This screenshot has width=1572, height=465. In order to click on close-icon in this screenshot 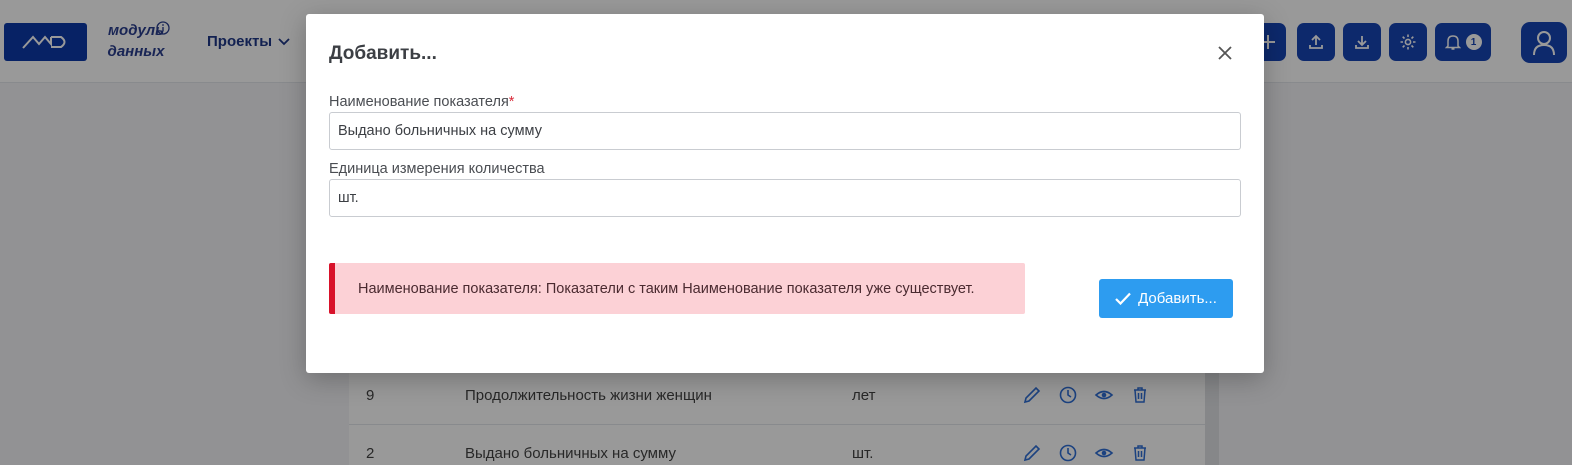, I will do `click(1225, 53)`.